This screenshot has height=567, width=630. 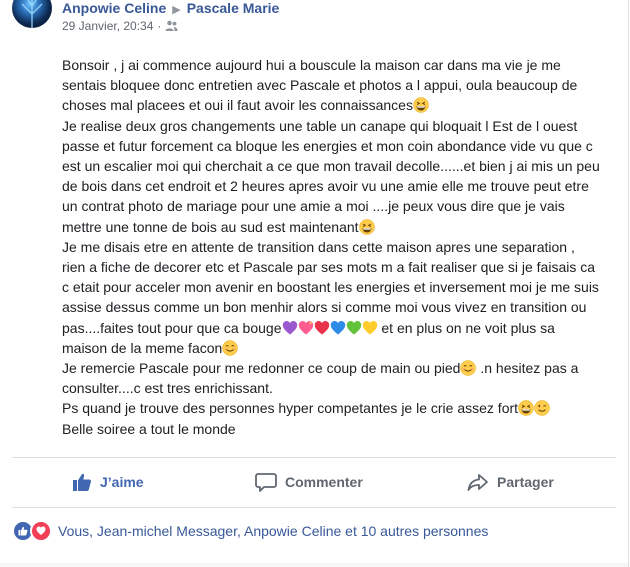 What do you see at coordinates (370, 328) in the screenshot?
I see `yellow-heart-emoji` at bounding box center [370, 328].